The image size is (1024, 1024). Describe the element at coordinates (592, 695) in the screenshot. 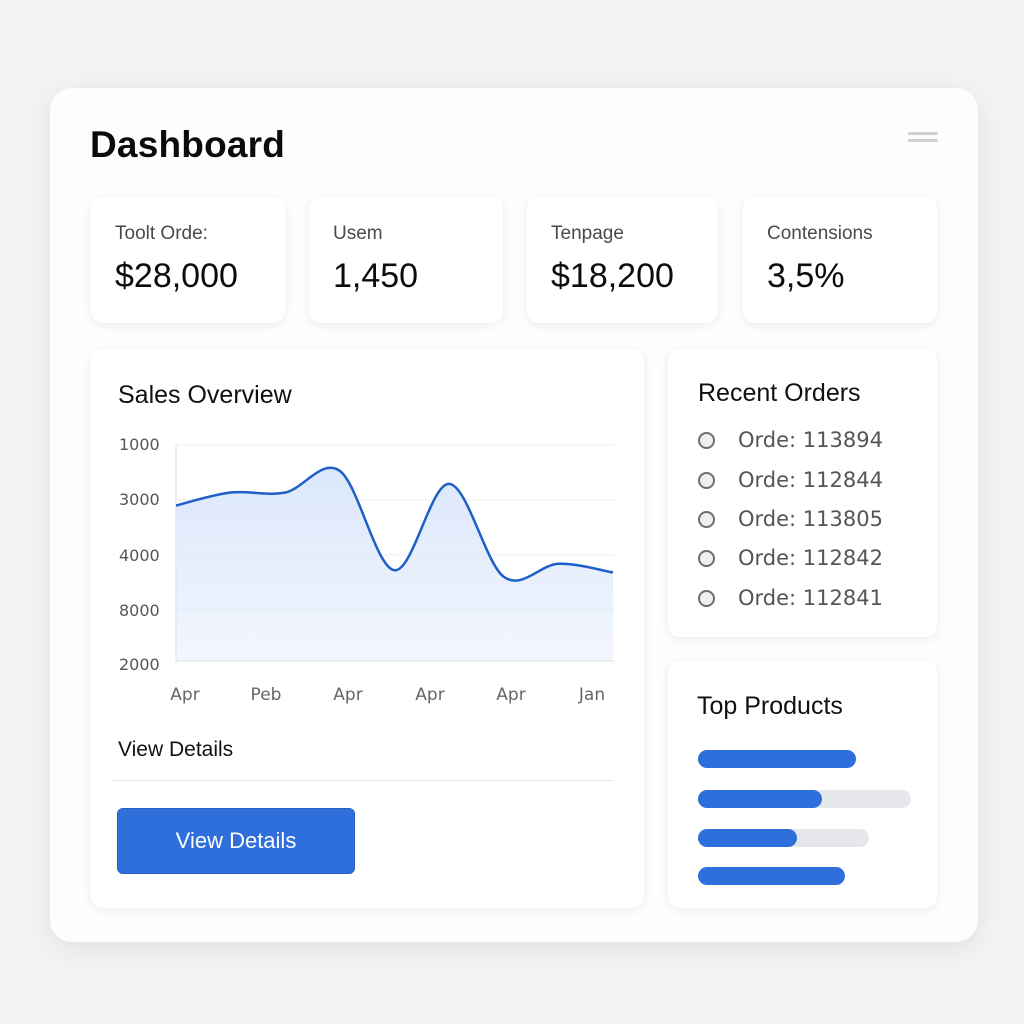

I see `x-tick-label: Jan` at that location.